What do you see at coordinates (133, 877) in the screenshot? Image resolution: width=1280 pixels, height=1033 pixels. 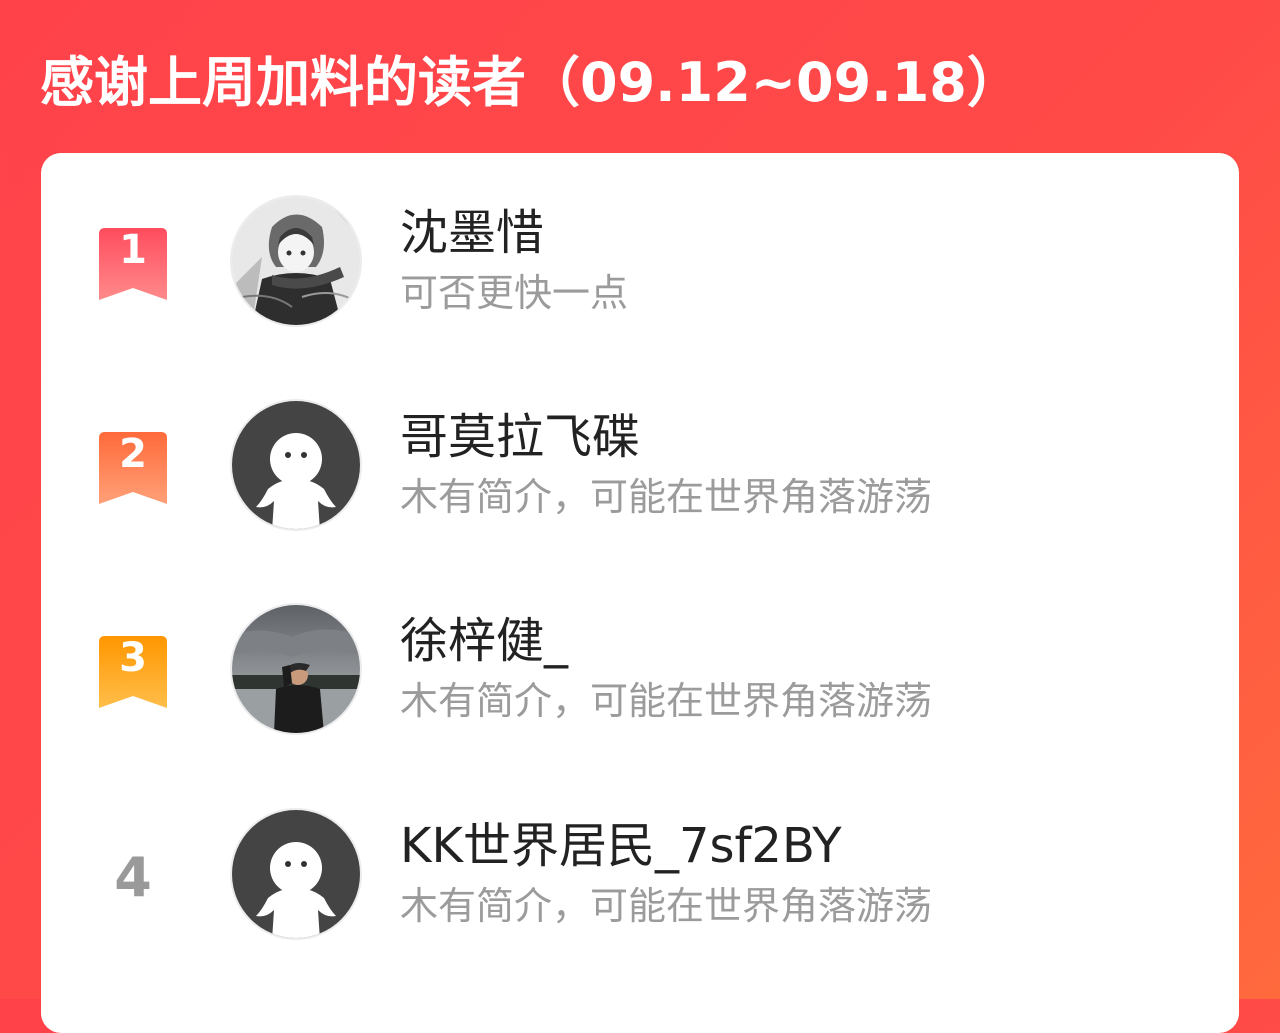 I see `rank-number: 4` at bounding box center [133, 877].